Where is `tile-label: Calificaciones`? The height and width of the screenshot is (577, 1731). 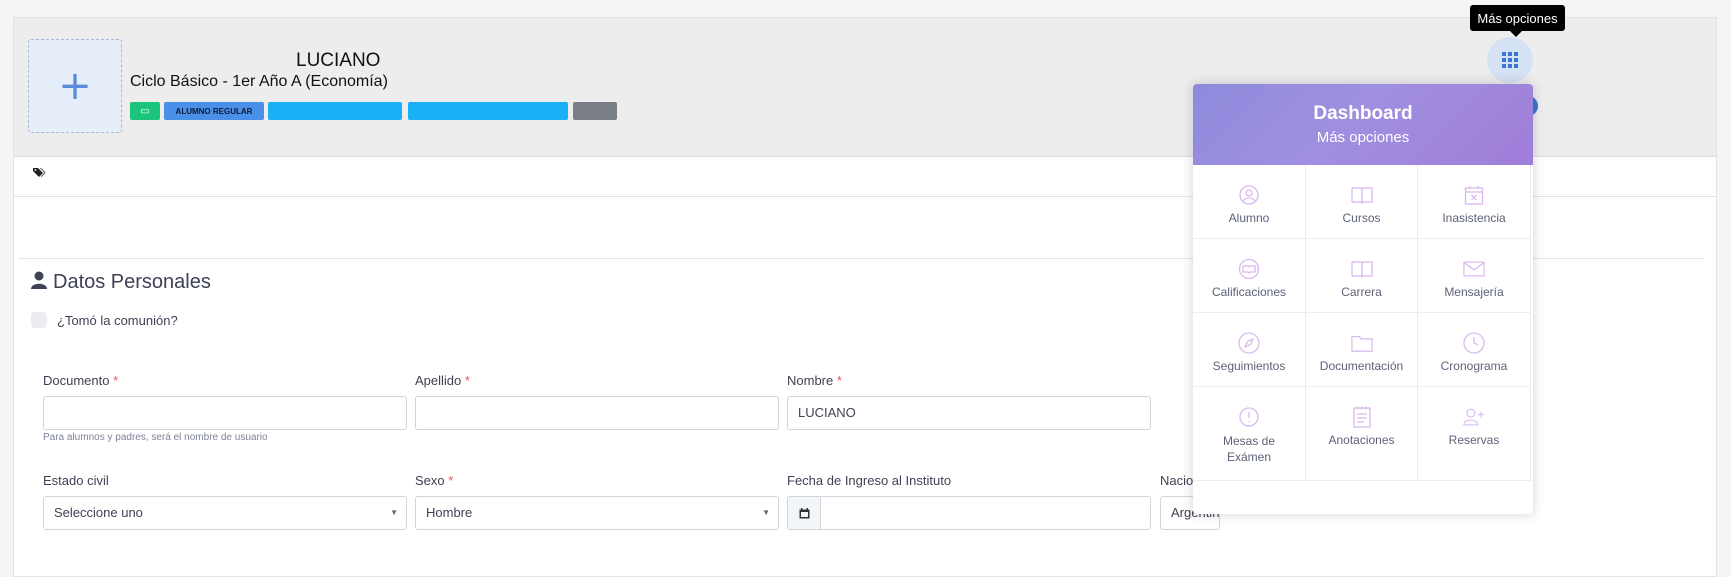 tile-label: Calificaciones is located at coordinates (1249, 292).